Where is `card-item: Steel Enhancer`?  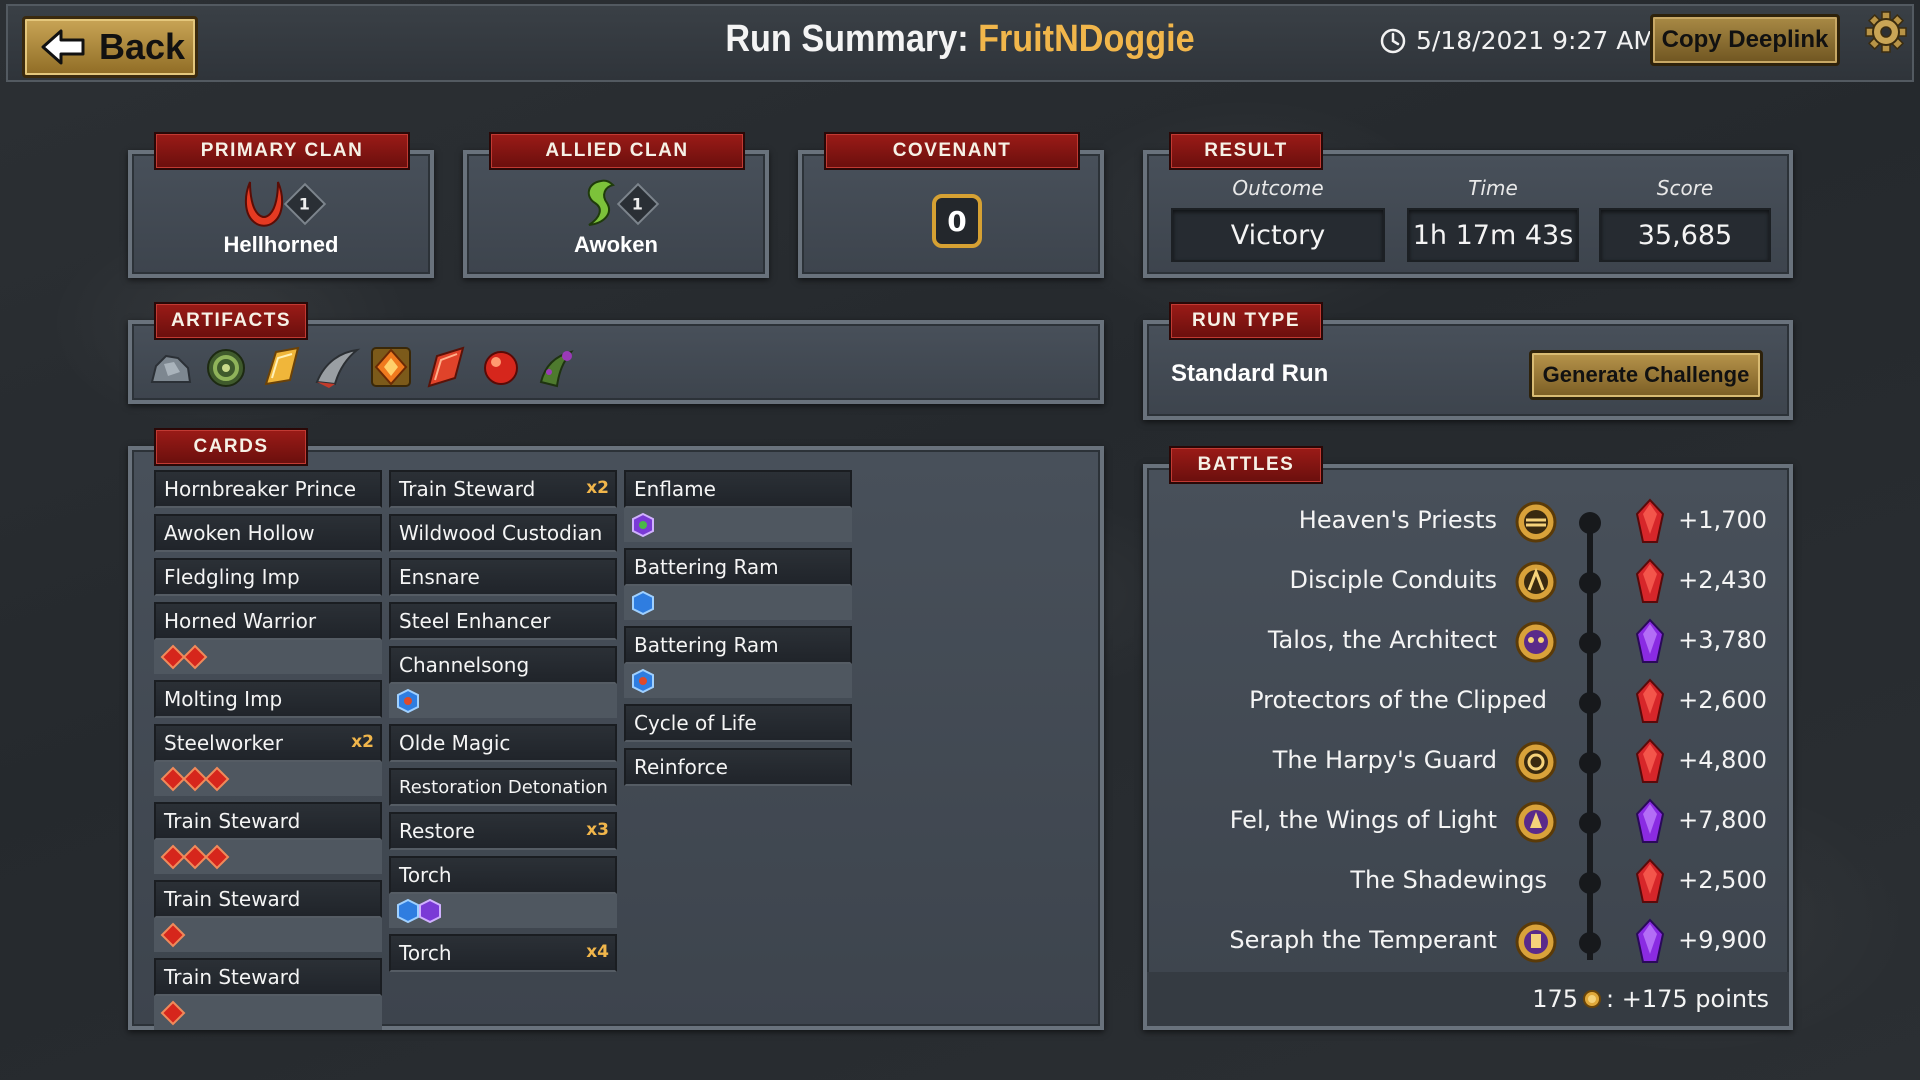 card-item: Steel Enhancer is located at coordinates (503, 621).